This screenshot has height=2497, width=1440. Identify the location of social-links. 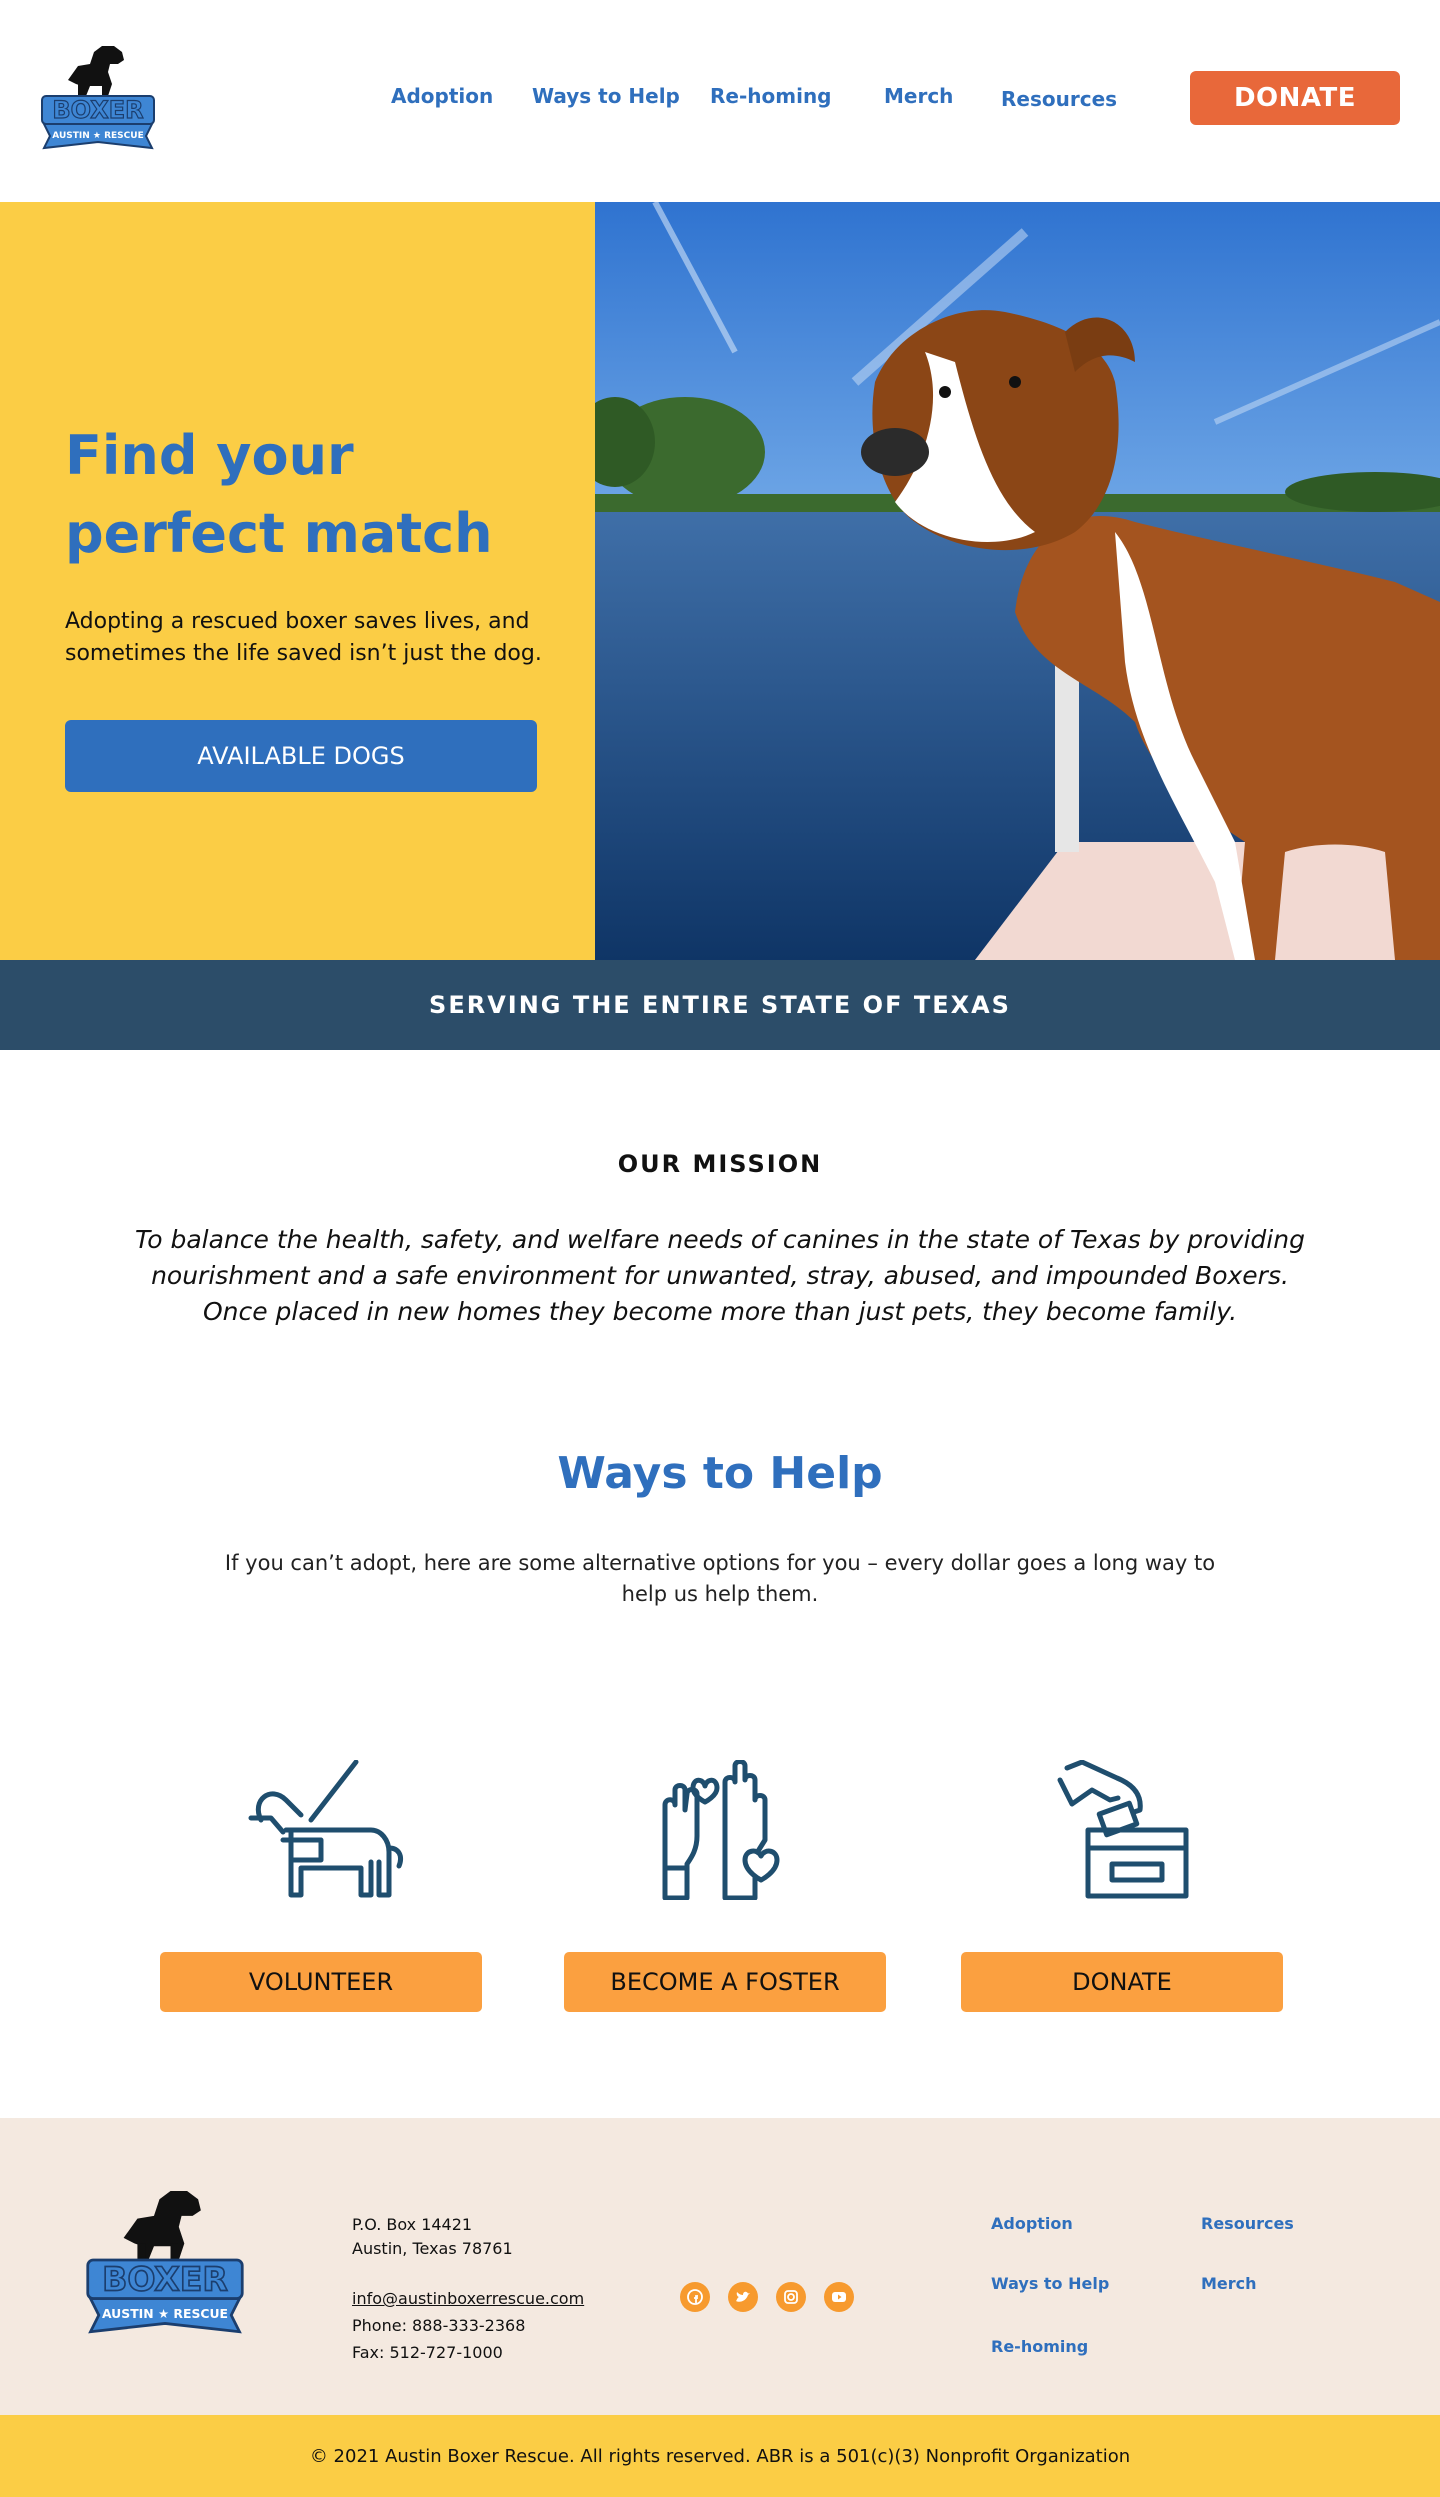
(767, 2297).